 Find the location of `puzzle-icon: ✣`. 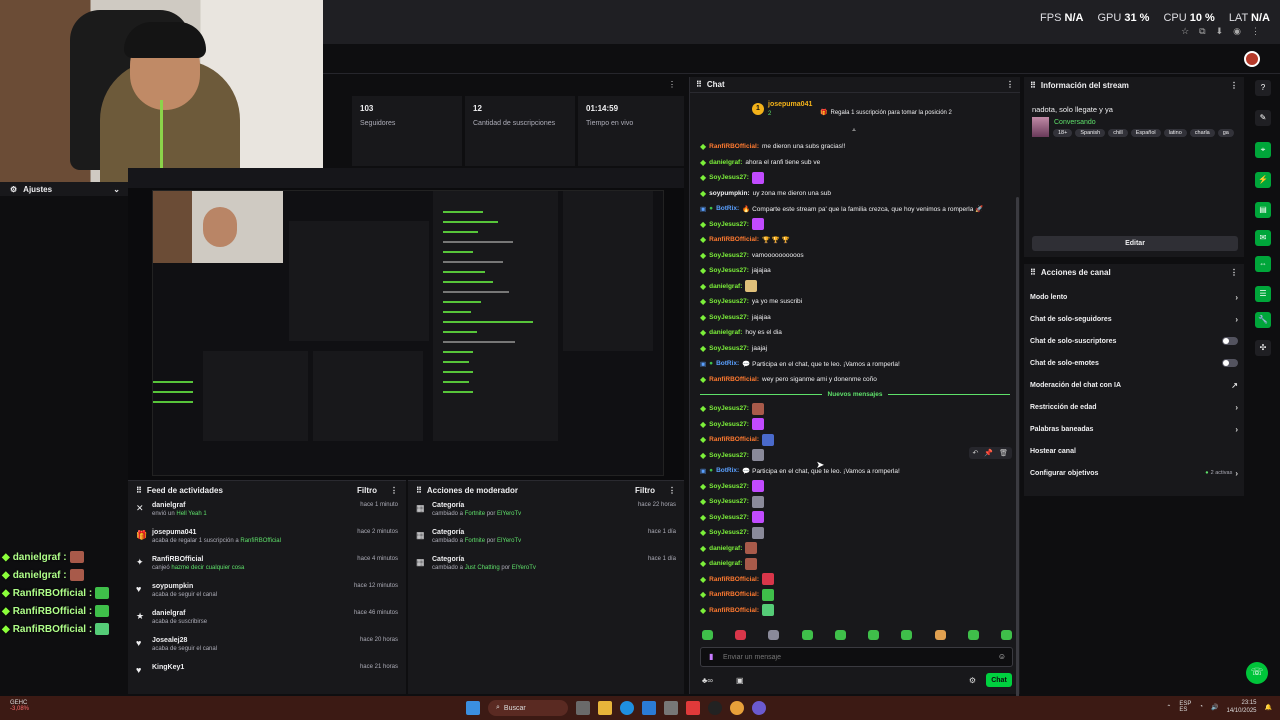

puzzle-icon: ✣ is located at coordinates (1263, 348).